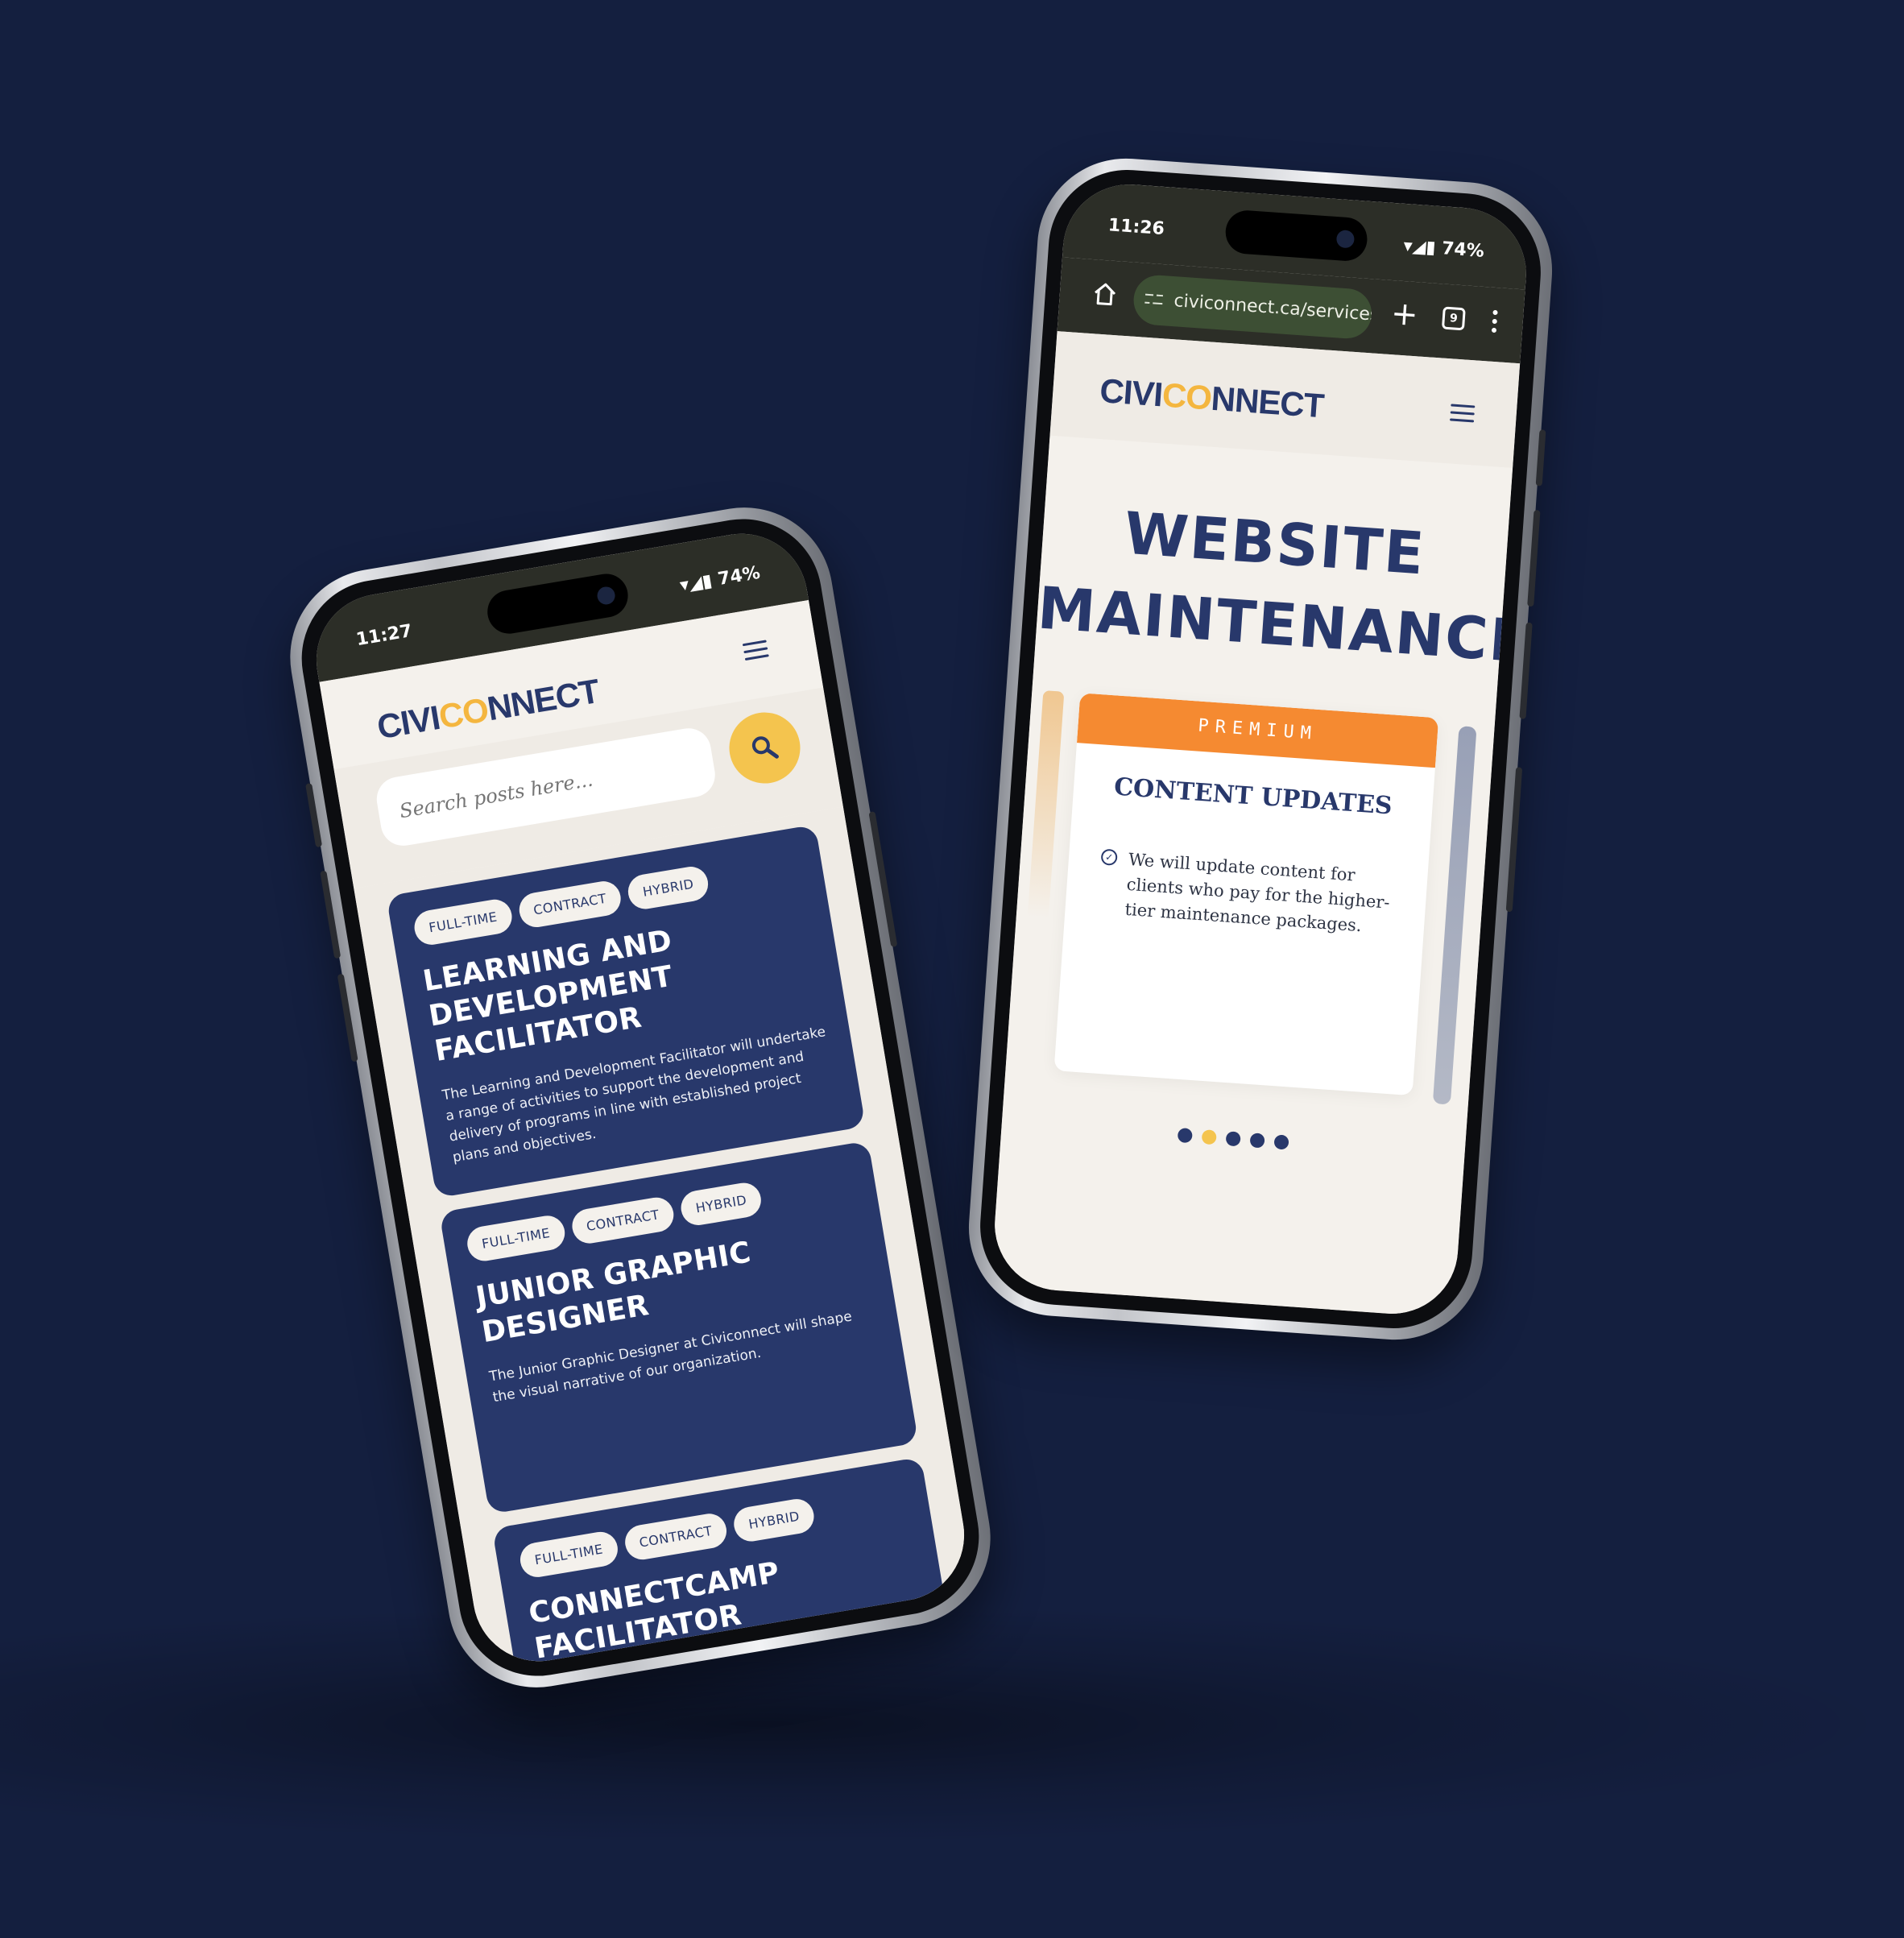 This screenshot has width=1904, height=1938. I want to click on carousel-dots, so click(1233, 1139).